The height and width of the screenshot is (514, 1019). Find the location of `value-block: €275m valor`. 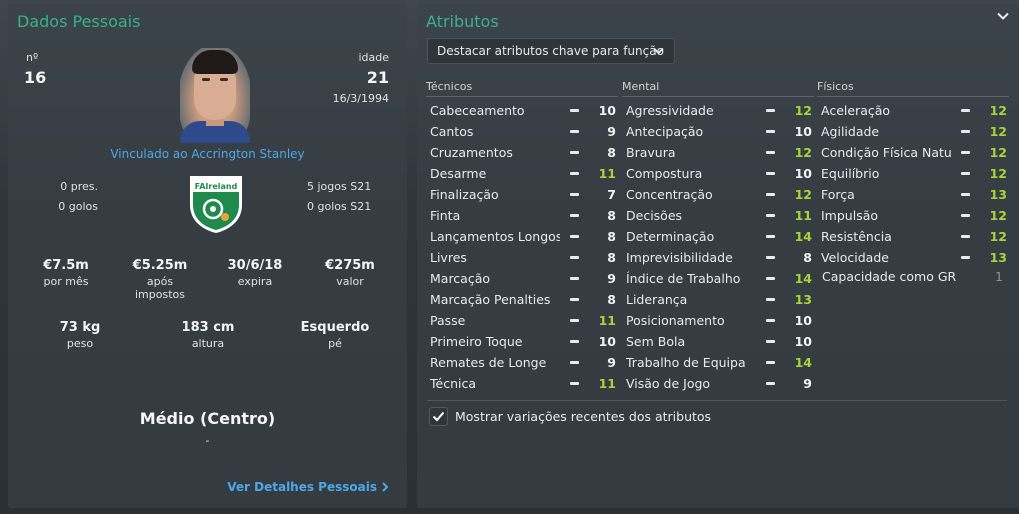

value-block: €275m valor is located at coordinates (350, 273).